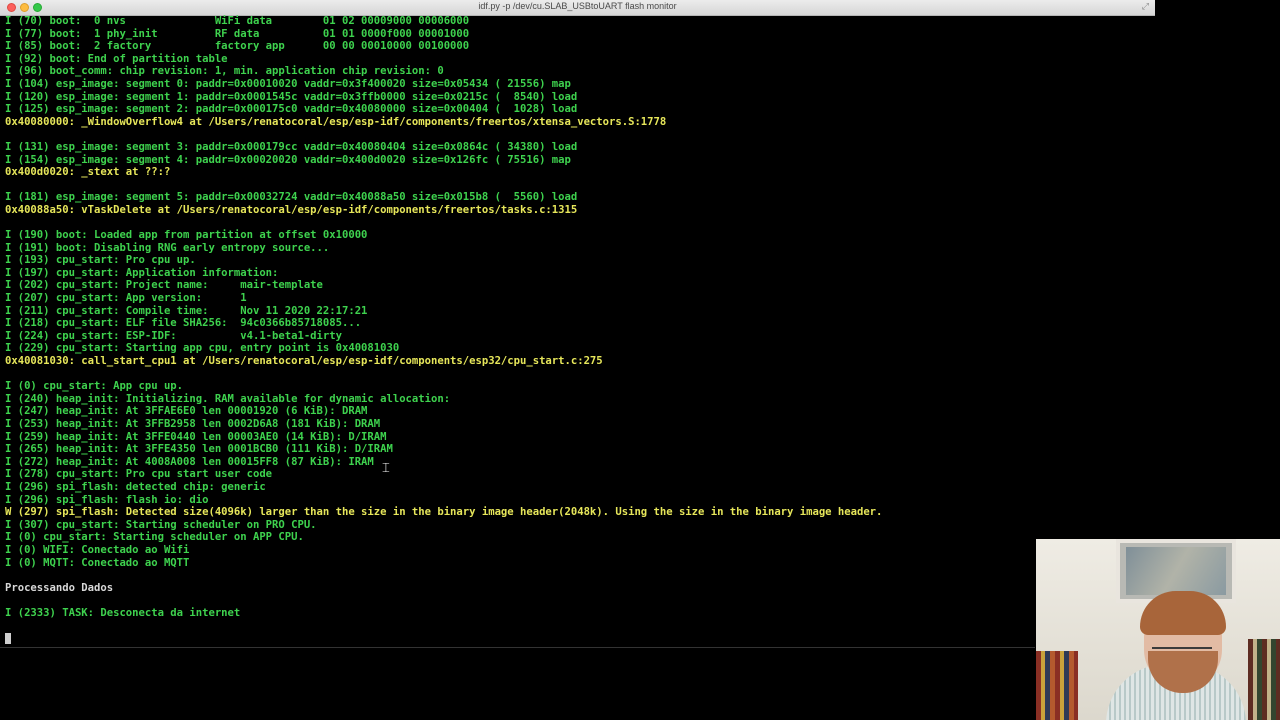 This screenshot has height=720, width=1280. I want to click on books-left, so click(1057, 685).